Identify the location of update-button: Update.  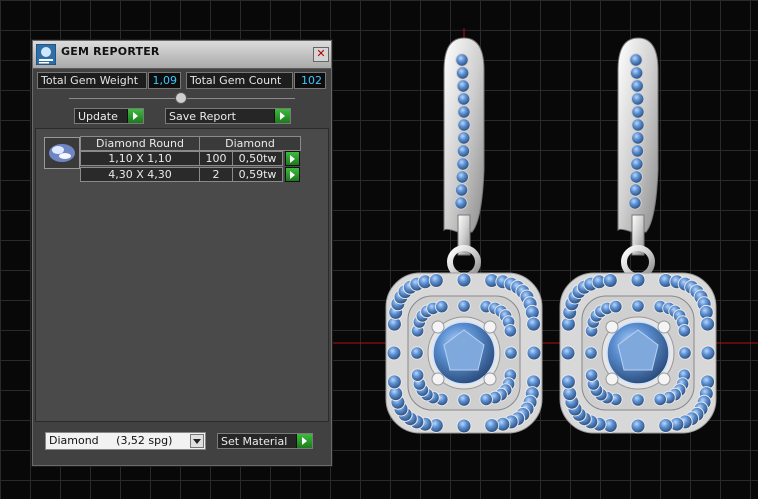
(109, 116).